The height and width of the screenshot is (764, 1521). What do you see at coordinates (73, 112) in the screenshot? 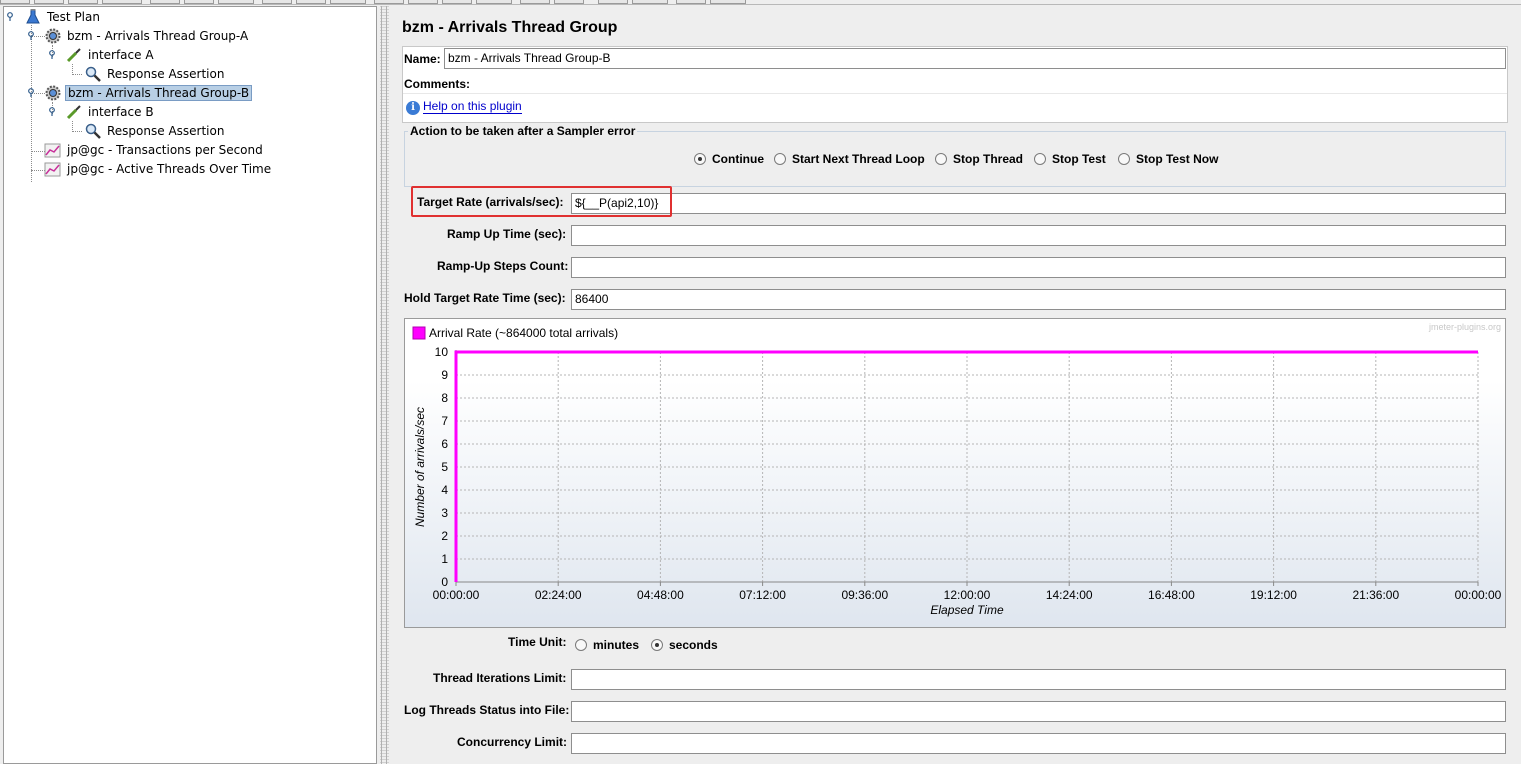
I see `pipette-icon` at bounding box center [73, 112].